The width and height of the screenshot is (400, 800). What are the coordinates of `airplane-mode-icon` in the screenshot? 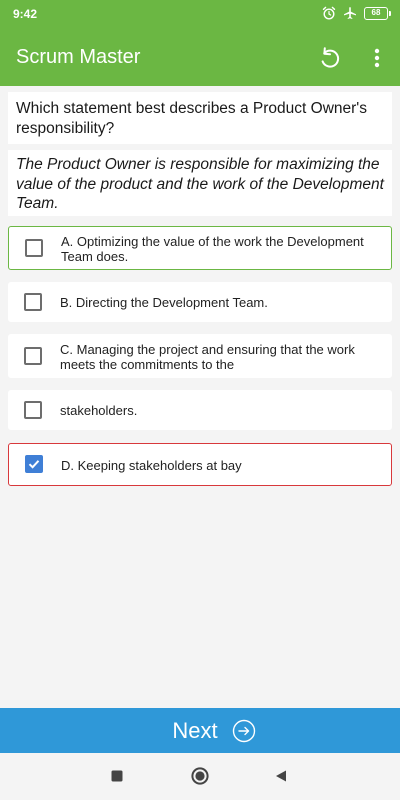 It's located at (350, 13).